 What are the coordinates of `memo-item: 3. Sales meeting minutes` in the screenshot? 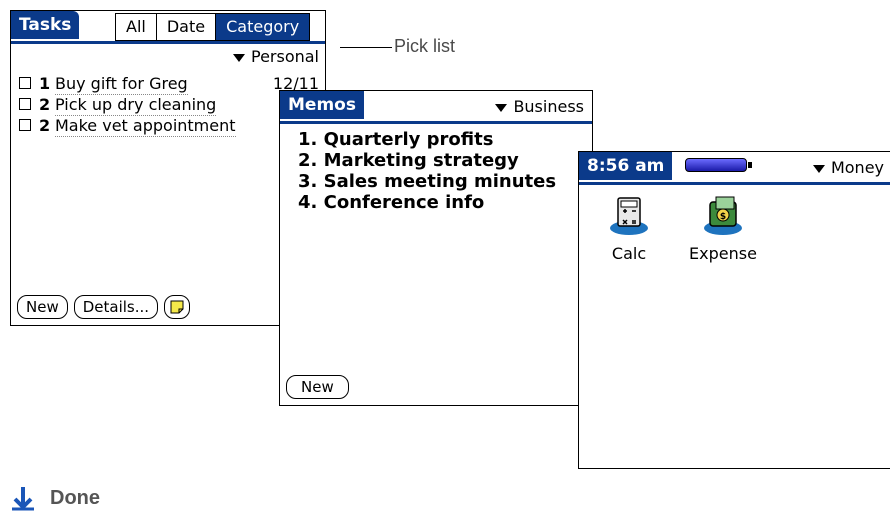 It's located at (427, 181).